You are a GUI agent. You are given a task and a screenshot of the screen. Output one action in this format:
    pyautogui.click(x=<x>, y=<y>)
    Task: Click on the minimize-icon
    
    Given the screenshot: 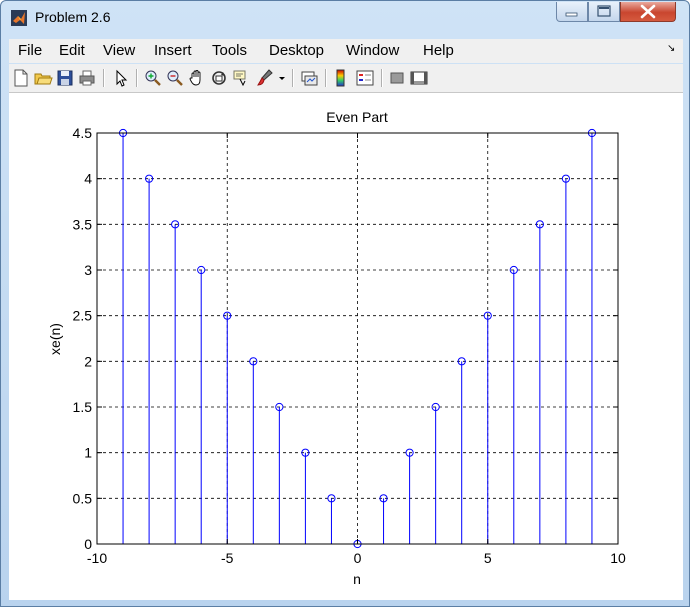 What is the action you would take?
    pyautogui.click(x=571, y=14)
    